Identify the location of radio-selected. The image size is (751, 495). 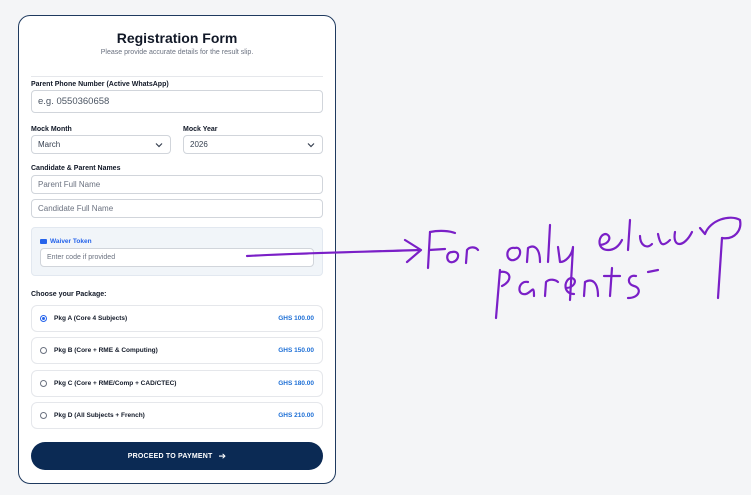
(43, 318).